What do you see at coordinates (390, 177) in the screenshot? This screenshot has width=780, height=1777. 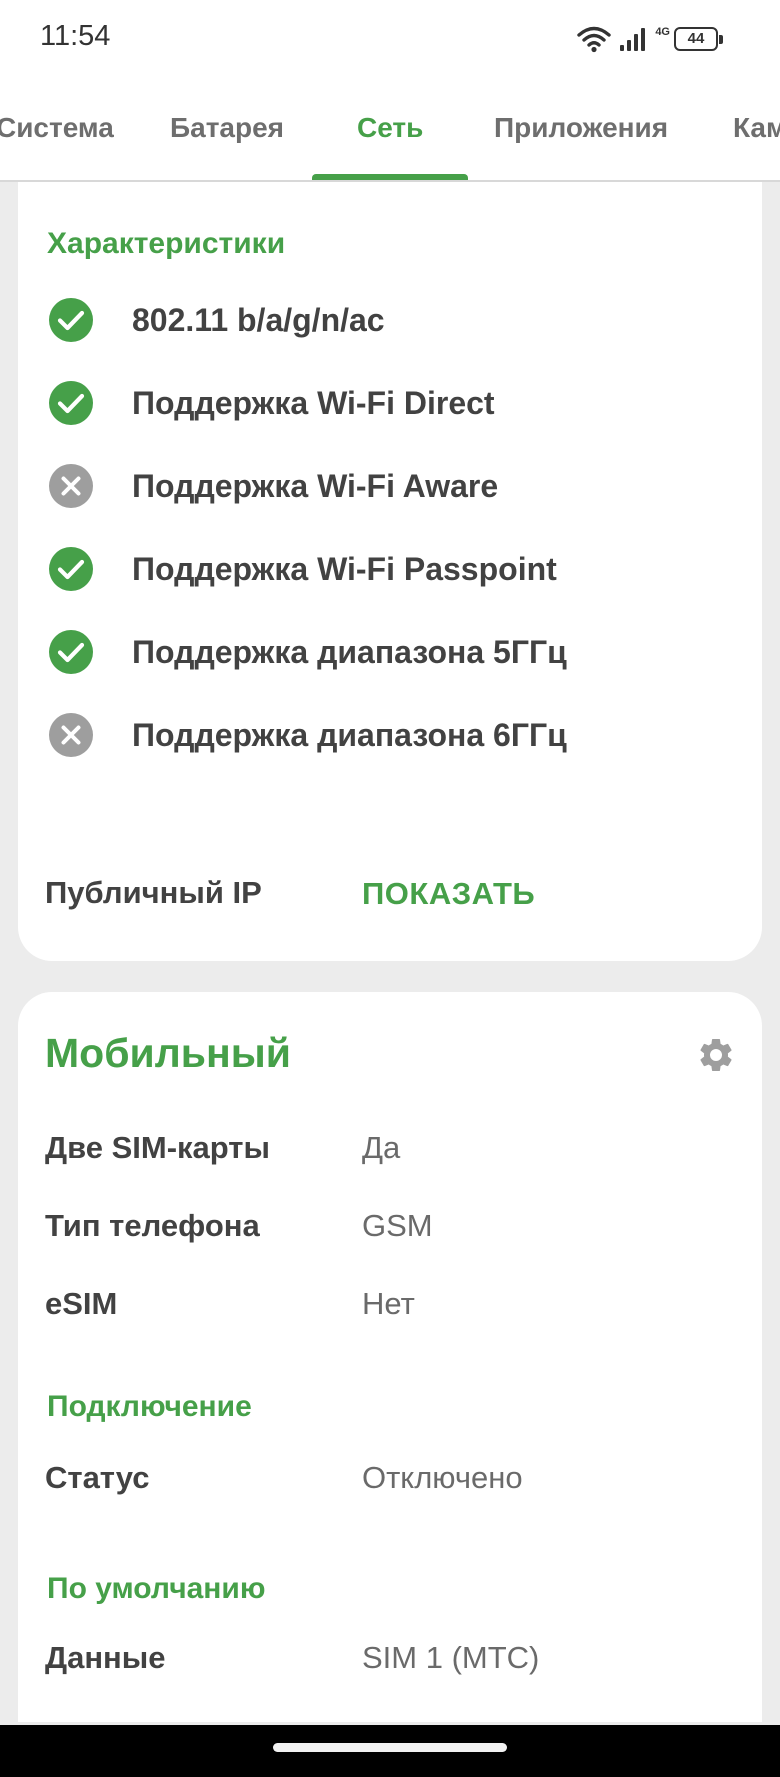 I see `active-tab-indicator` at bounding box center [390, 177].